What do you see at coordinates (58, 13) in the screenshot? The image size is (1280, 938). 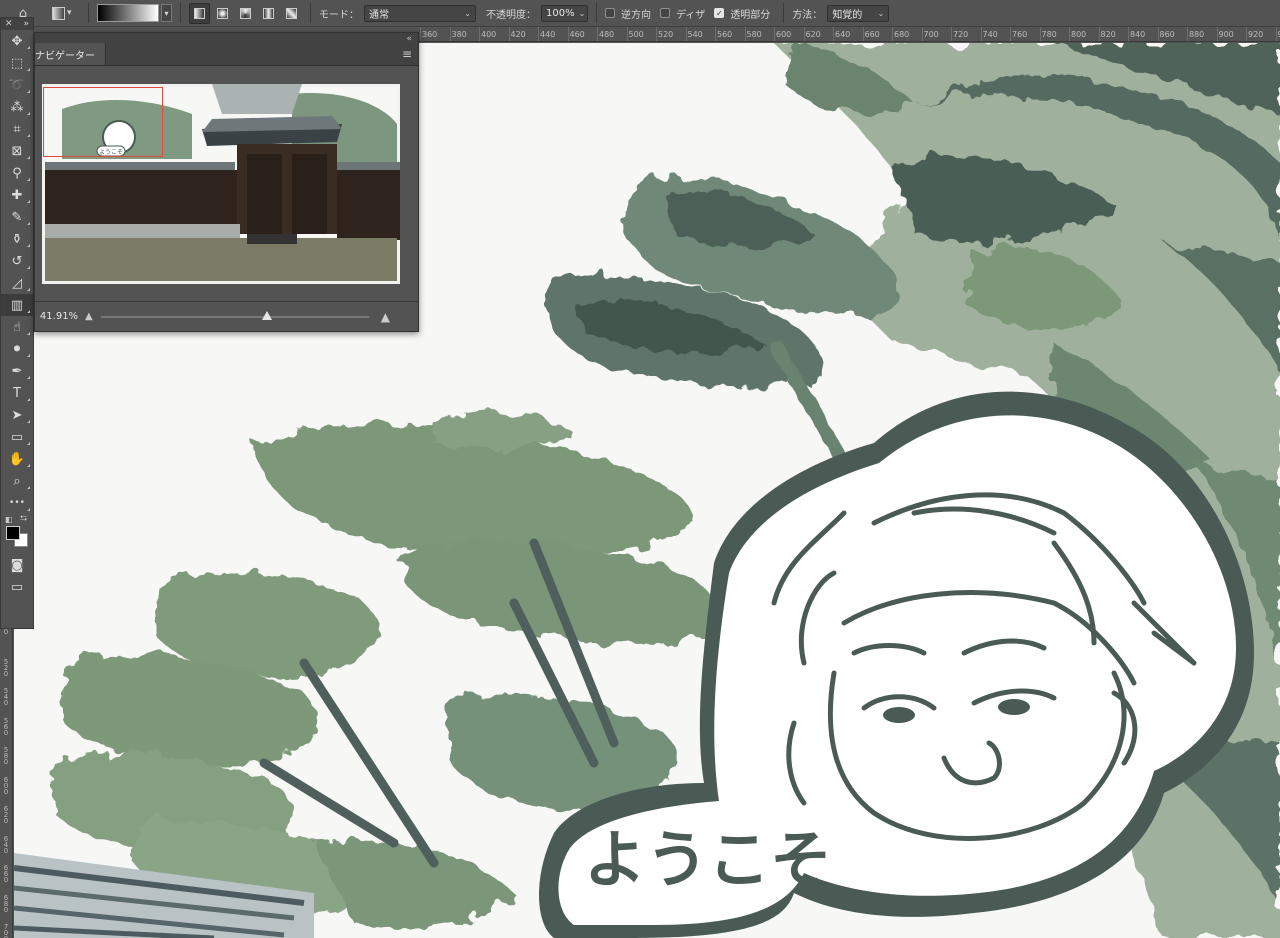 I see `gradient-tool-preset-icon` at bounding box center [58, 13].